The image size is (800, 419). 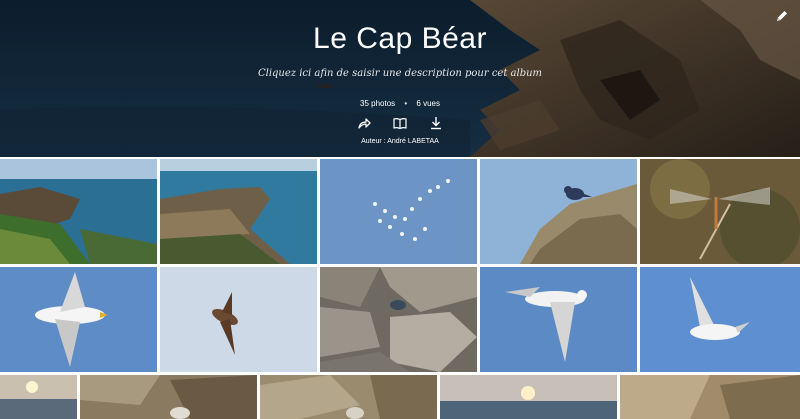 What do you see at coordinates (428, 103) in the screenshot?
I see `views-count: 6 vues` at bounding box center [428, 103].